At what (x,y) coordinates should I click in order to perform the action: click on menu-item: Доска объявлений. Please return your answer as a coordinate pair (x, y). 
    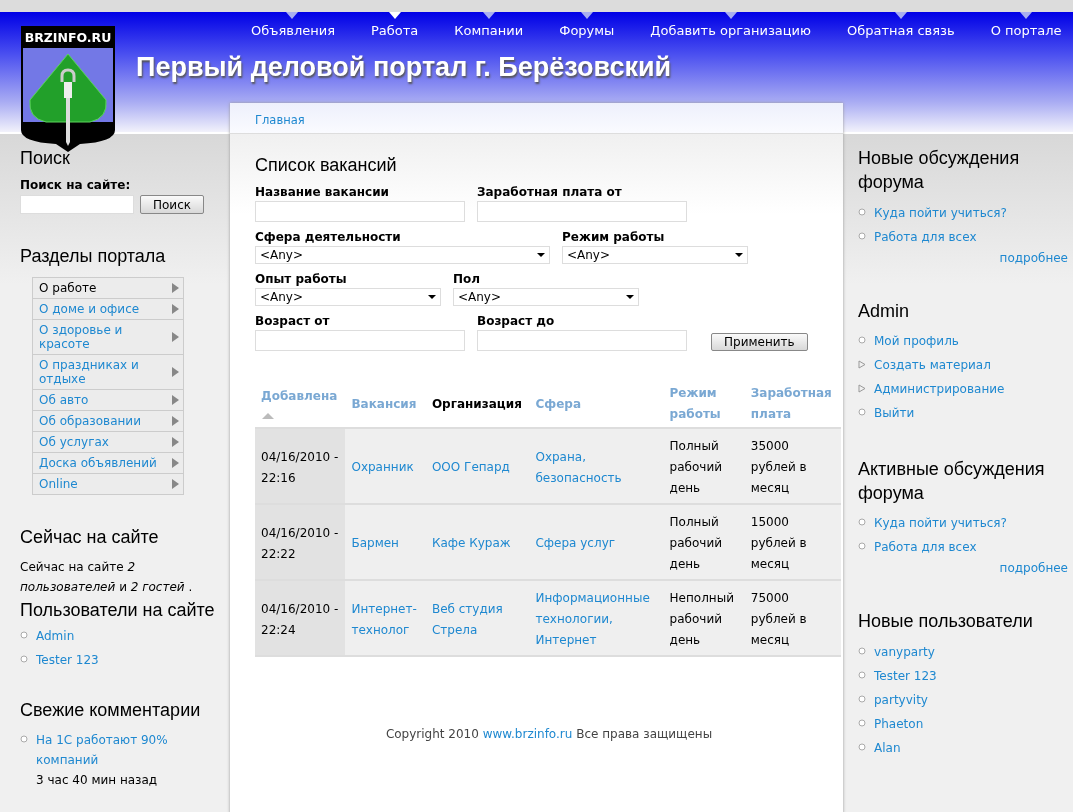
    Looking at the image, I should click on (108, 463).